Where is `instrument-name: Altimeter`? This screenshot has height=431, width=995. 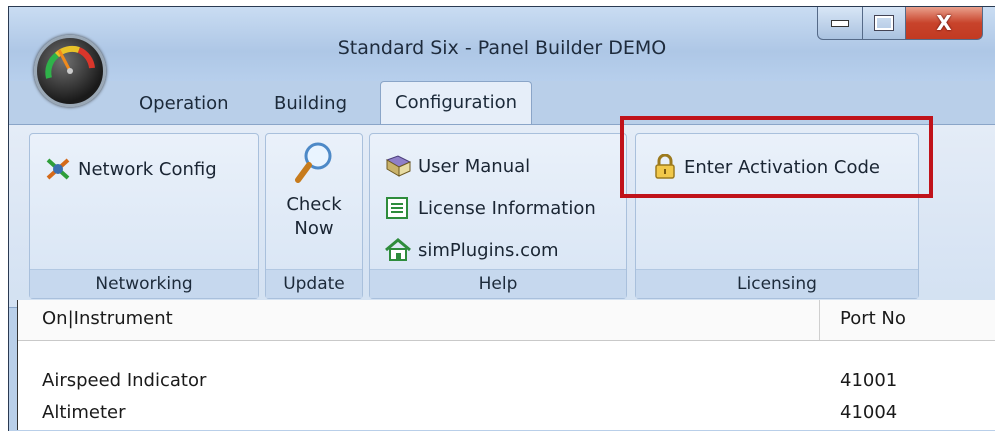 instrument-name: Altimeter is located at coordinates (84, 412).